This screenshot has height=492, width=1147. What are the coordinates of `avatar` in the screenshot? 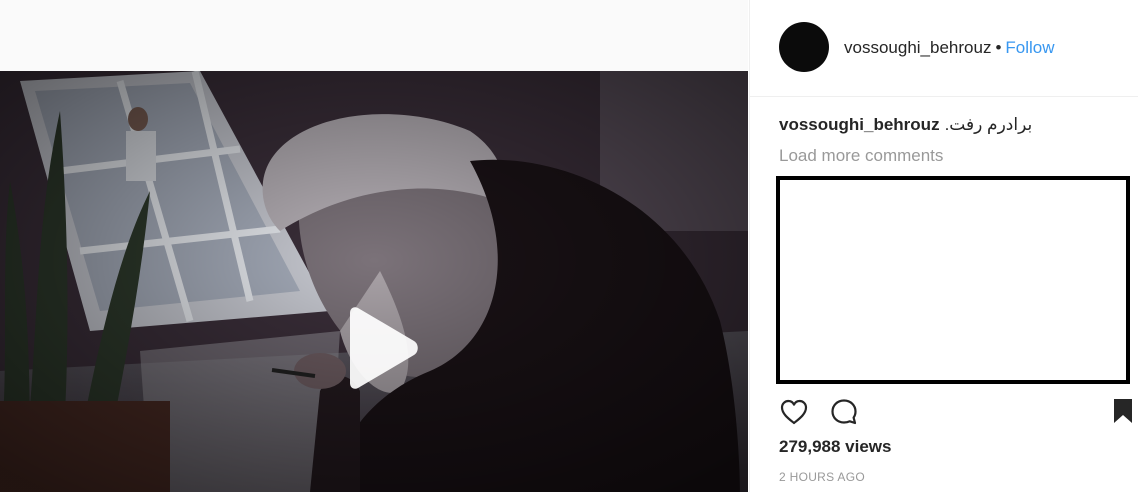 It's located at (804, 47).